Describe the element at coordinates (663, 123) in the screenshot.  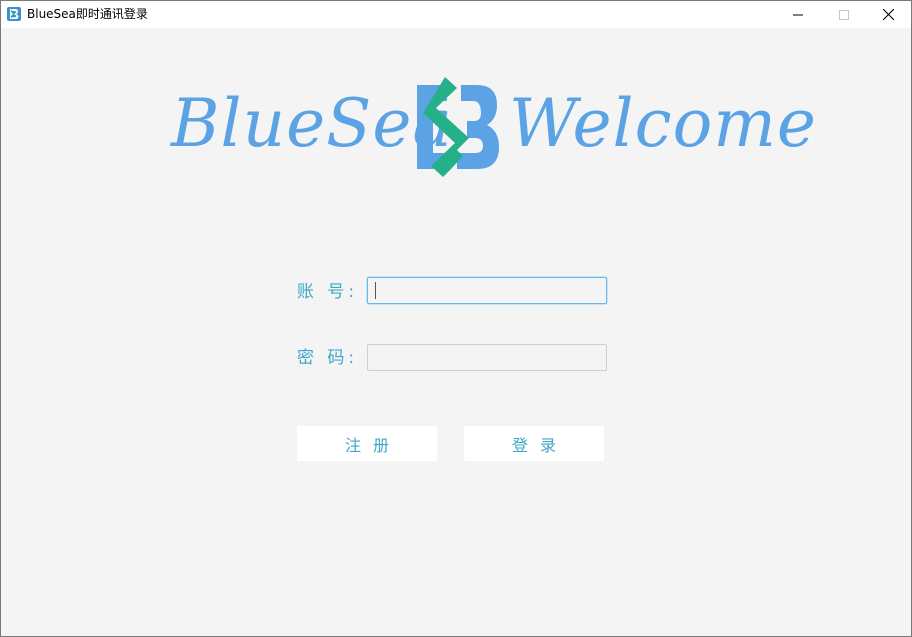
I see `logo-text-welcome: Welcome` at that location.